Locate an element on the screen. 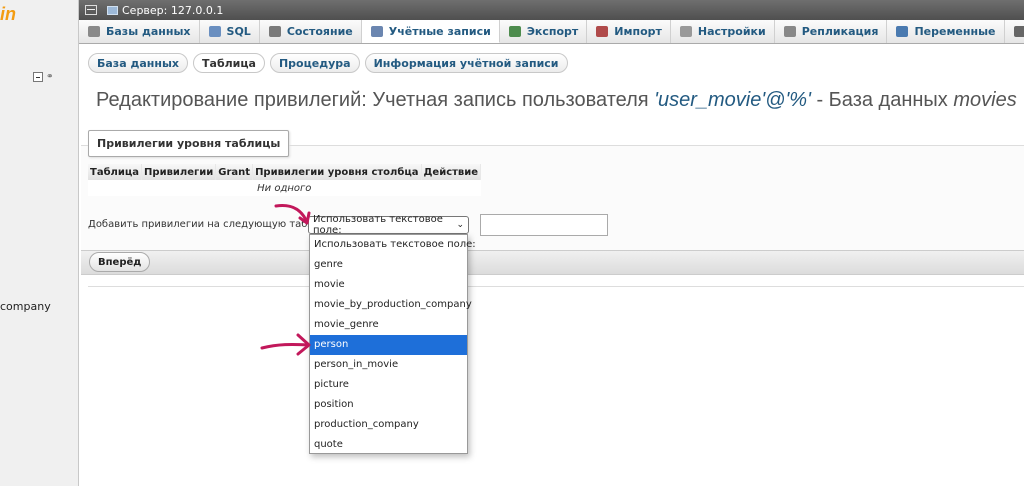  collapse-icon is located at coordinates (38, 77).